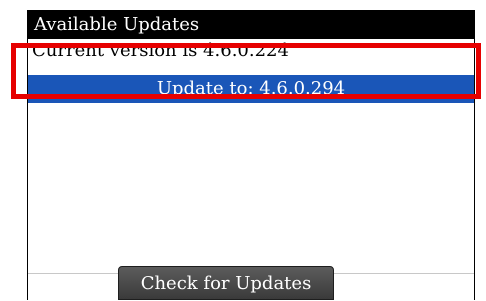  Describe the element at coordinates (226, 283) in the screenshot. I see `check-for-updates-button: Check for Updates` at that location.